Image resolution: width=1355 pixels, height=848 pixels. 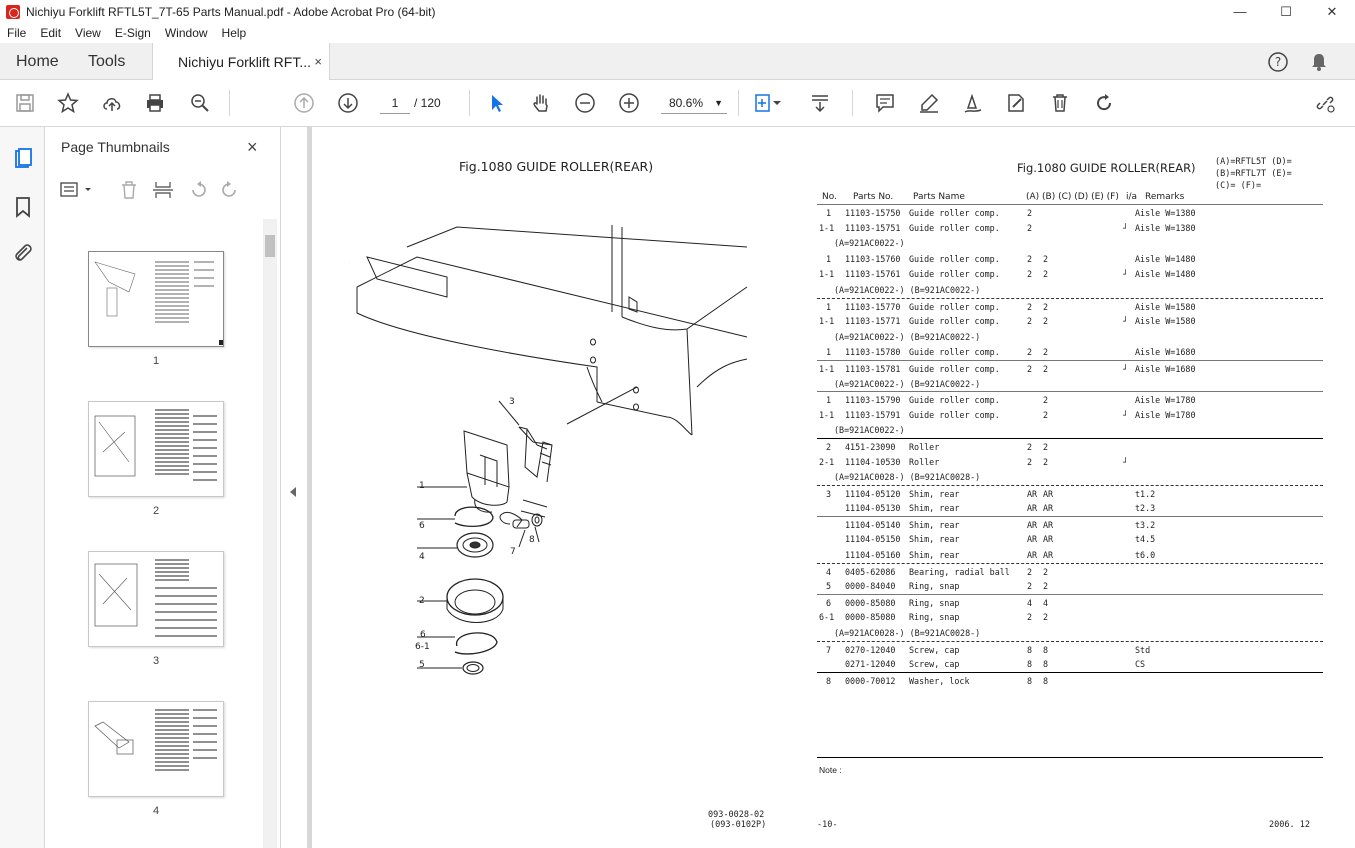 I want to click on footer-page-number: -10-, so click(x=827, y=825).